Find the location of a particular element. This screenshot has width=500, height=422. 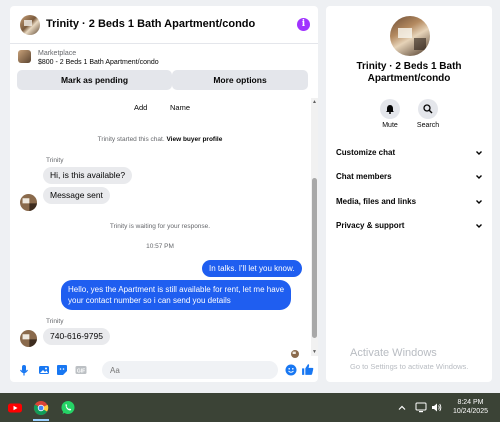

profile-name-line: Apartment/condo is located at coordinates (409, 78).